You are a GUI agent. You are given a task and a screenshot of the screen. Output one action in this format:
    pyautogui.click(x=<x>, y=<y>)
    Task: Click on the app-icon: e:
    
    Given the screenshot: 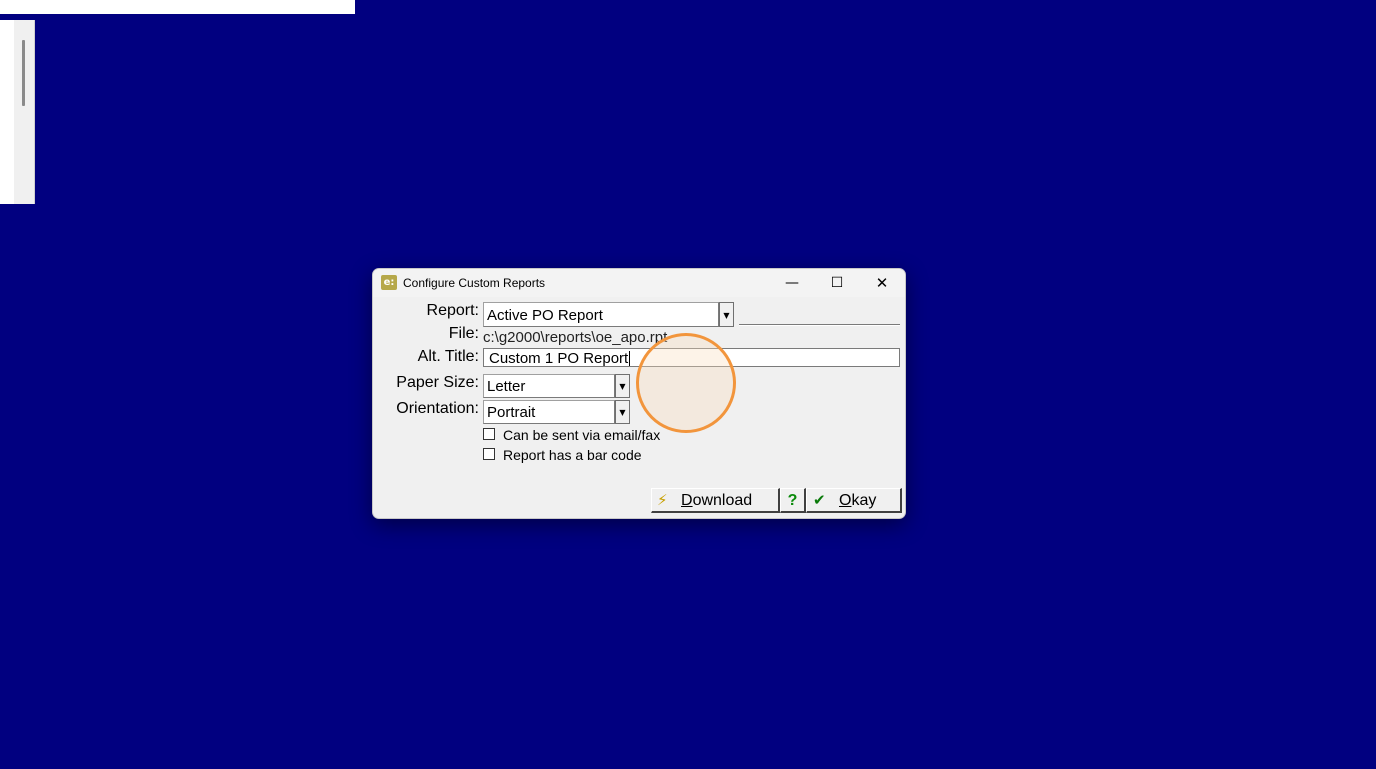 What is the action you would take?
    pyautogui.click(x=389, y=282)
    